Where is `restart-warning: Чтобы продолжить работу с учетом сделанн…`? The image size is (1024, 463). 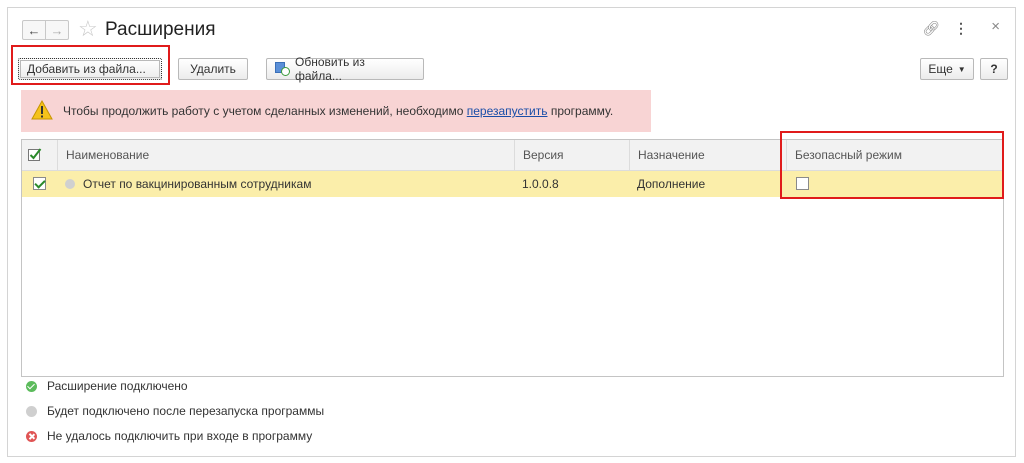
restart-warning: Чтобы продолжить работу с учетом сделанн… is located at coordinates (336, 111).